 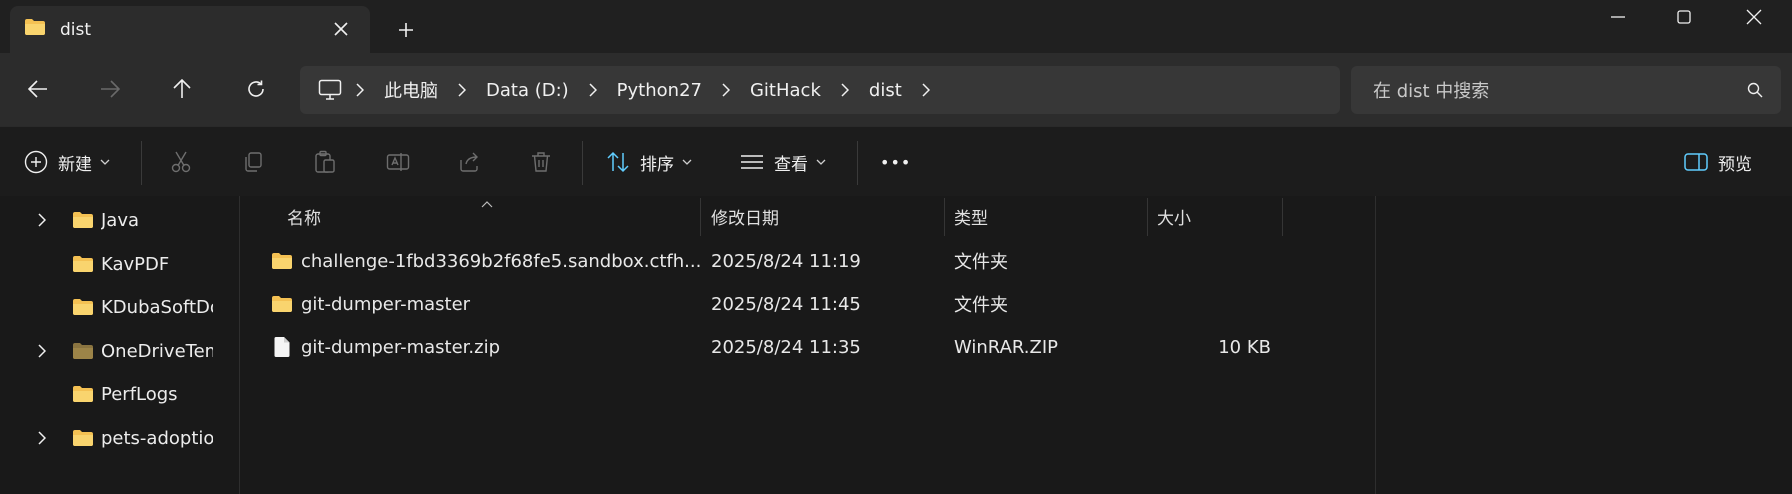 I want to click on address-bar: 此电脑 Data (D:) Python27 GitHack dist, so click(x=820, y=90).